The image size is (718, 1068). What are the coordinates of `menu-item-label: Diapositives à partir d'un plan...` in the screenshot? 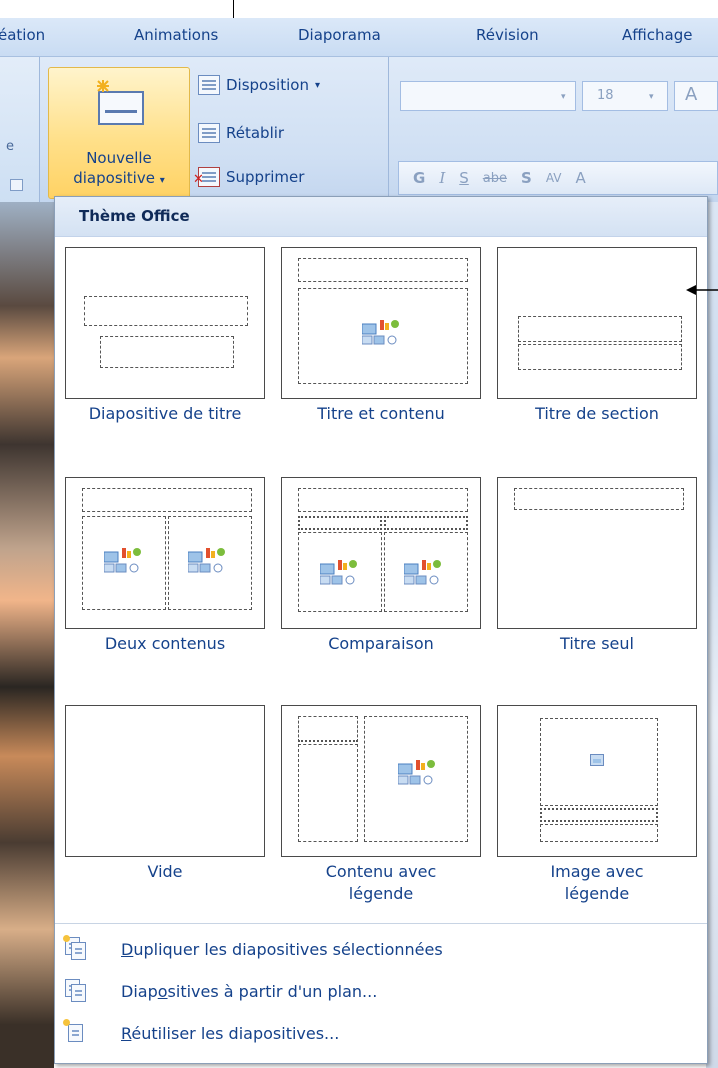 It's located at (249, 991).